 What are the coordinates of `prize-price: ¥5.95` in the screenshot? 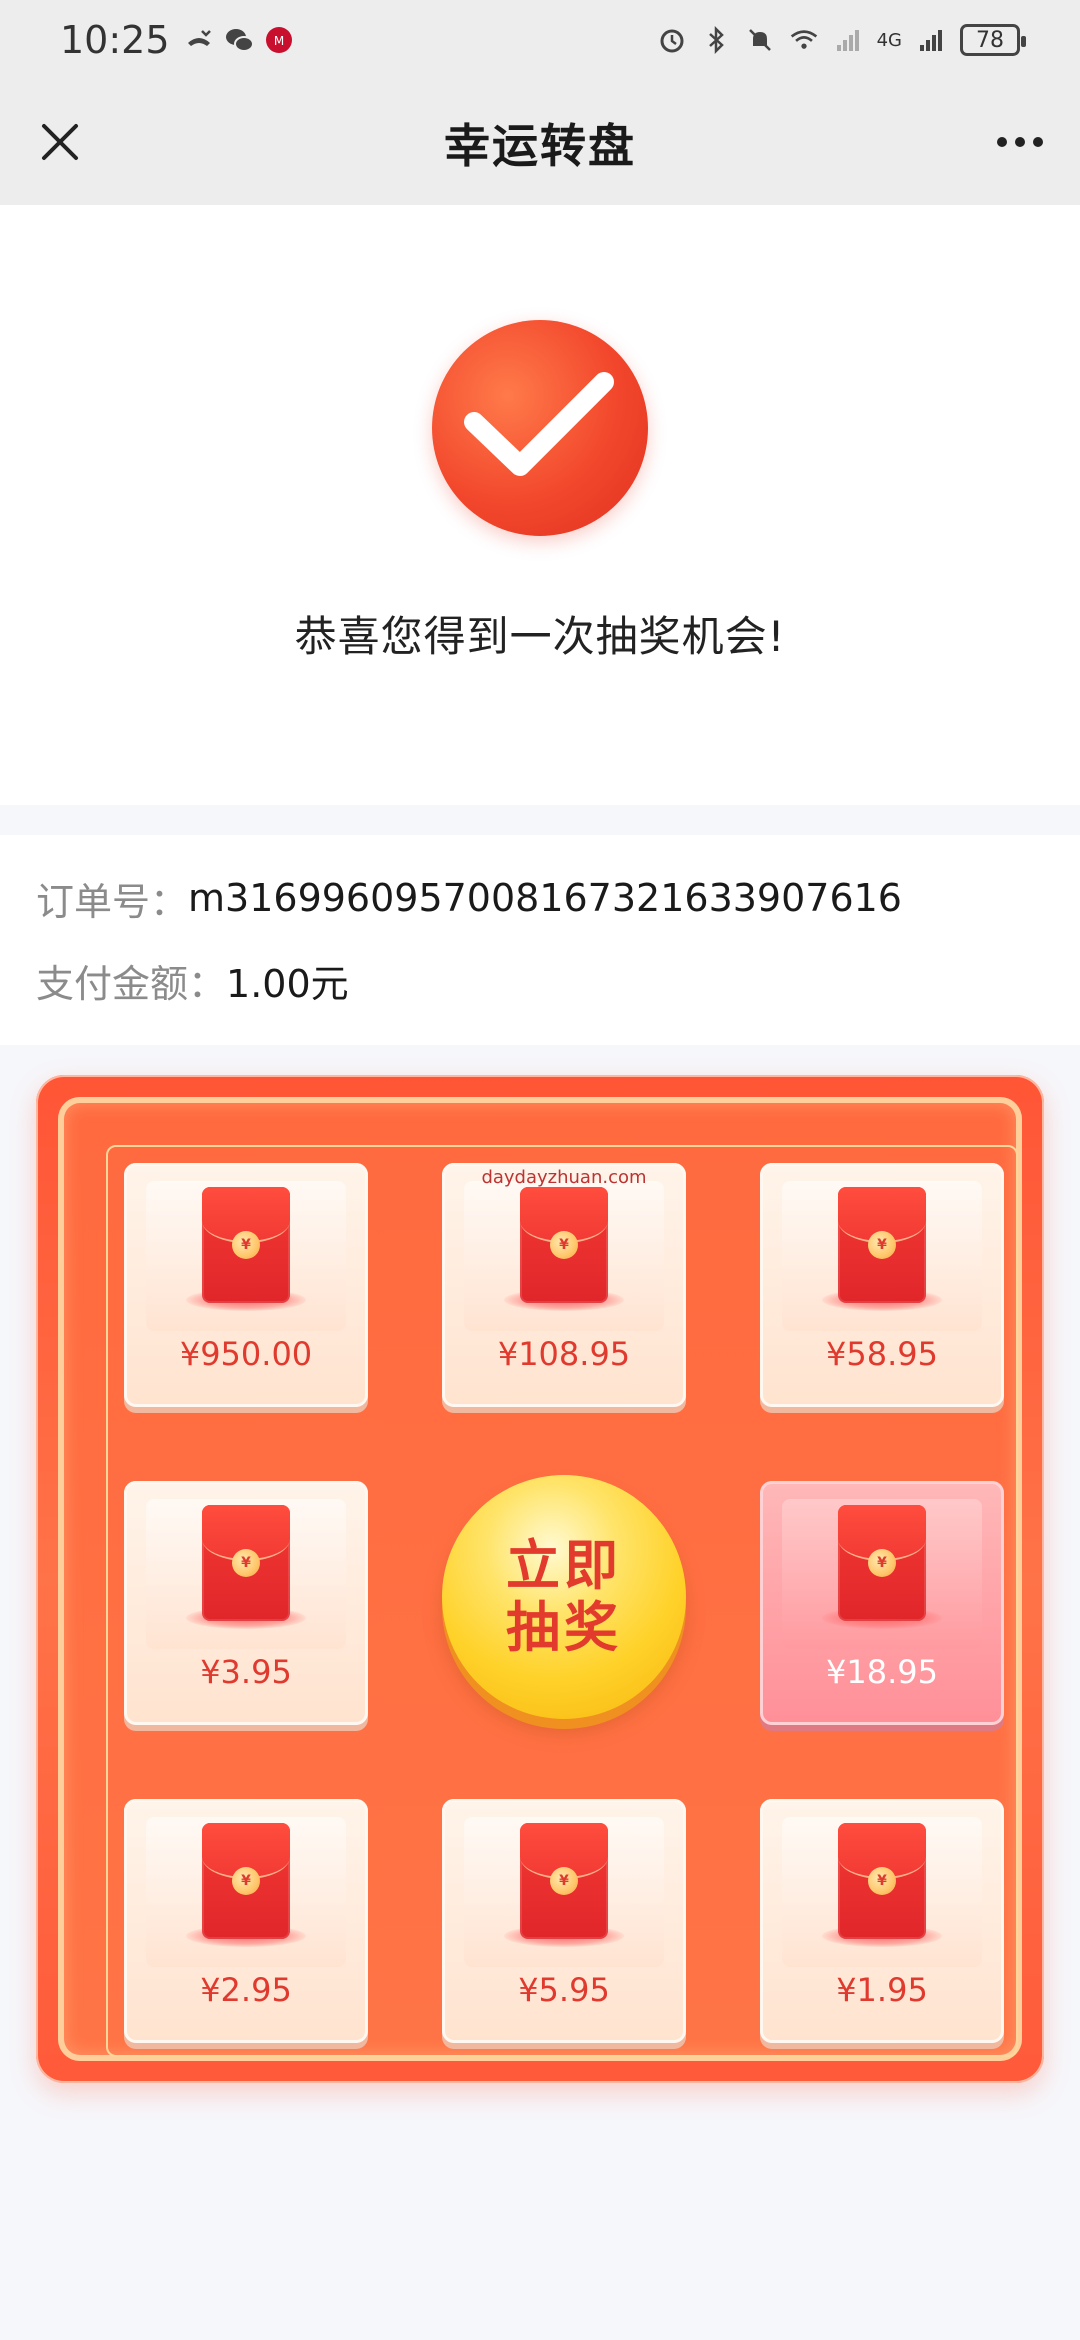 It's located at (564, 1990).